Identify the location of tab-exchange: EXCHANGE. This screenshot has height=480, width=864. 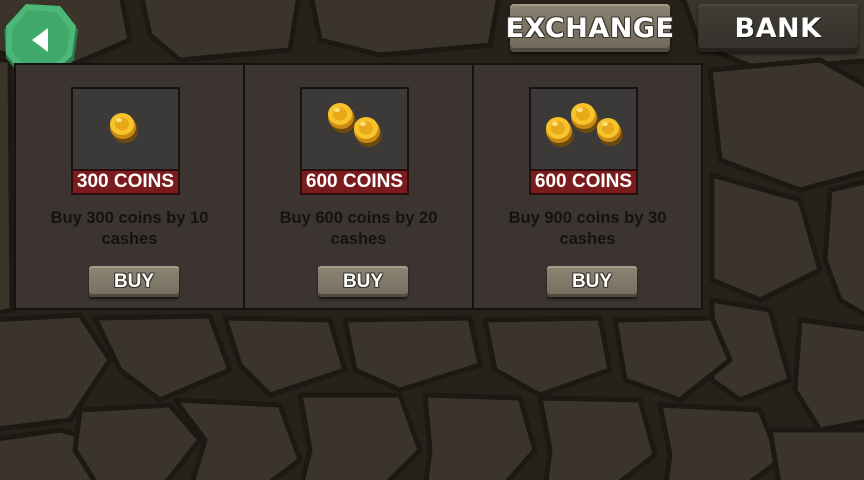
(590, 28).